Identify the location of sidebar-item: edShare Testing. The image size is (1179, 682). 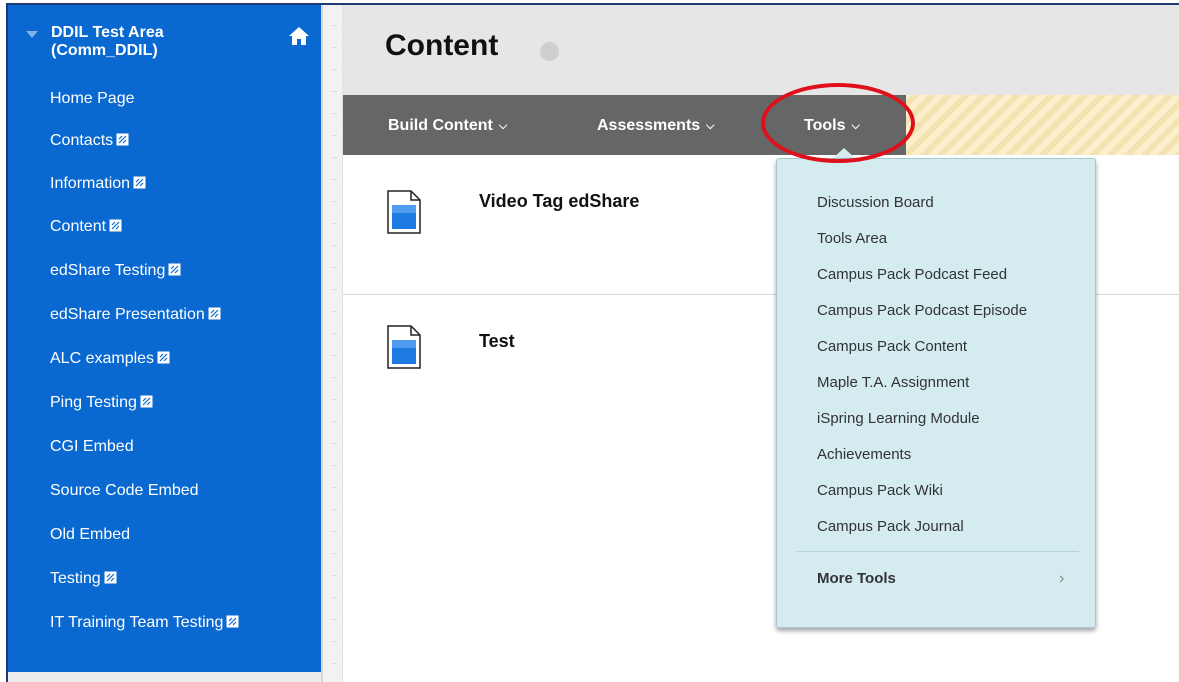
(164, 271).